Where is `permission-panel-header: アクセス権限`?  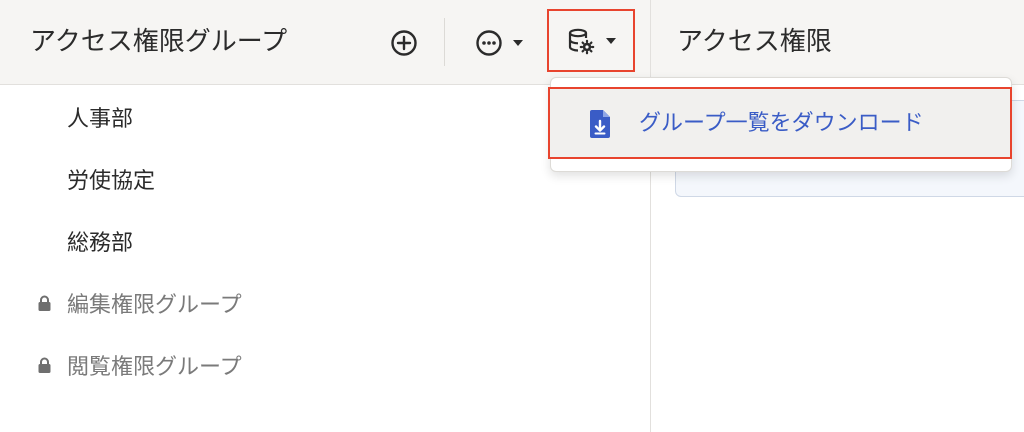 permission-panel-header: アクセス権限 is located at coordinates (837, 42).